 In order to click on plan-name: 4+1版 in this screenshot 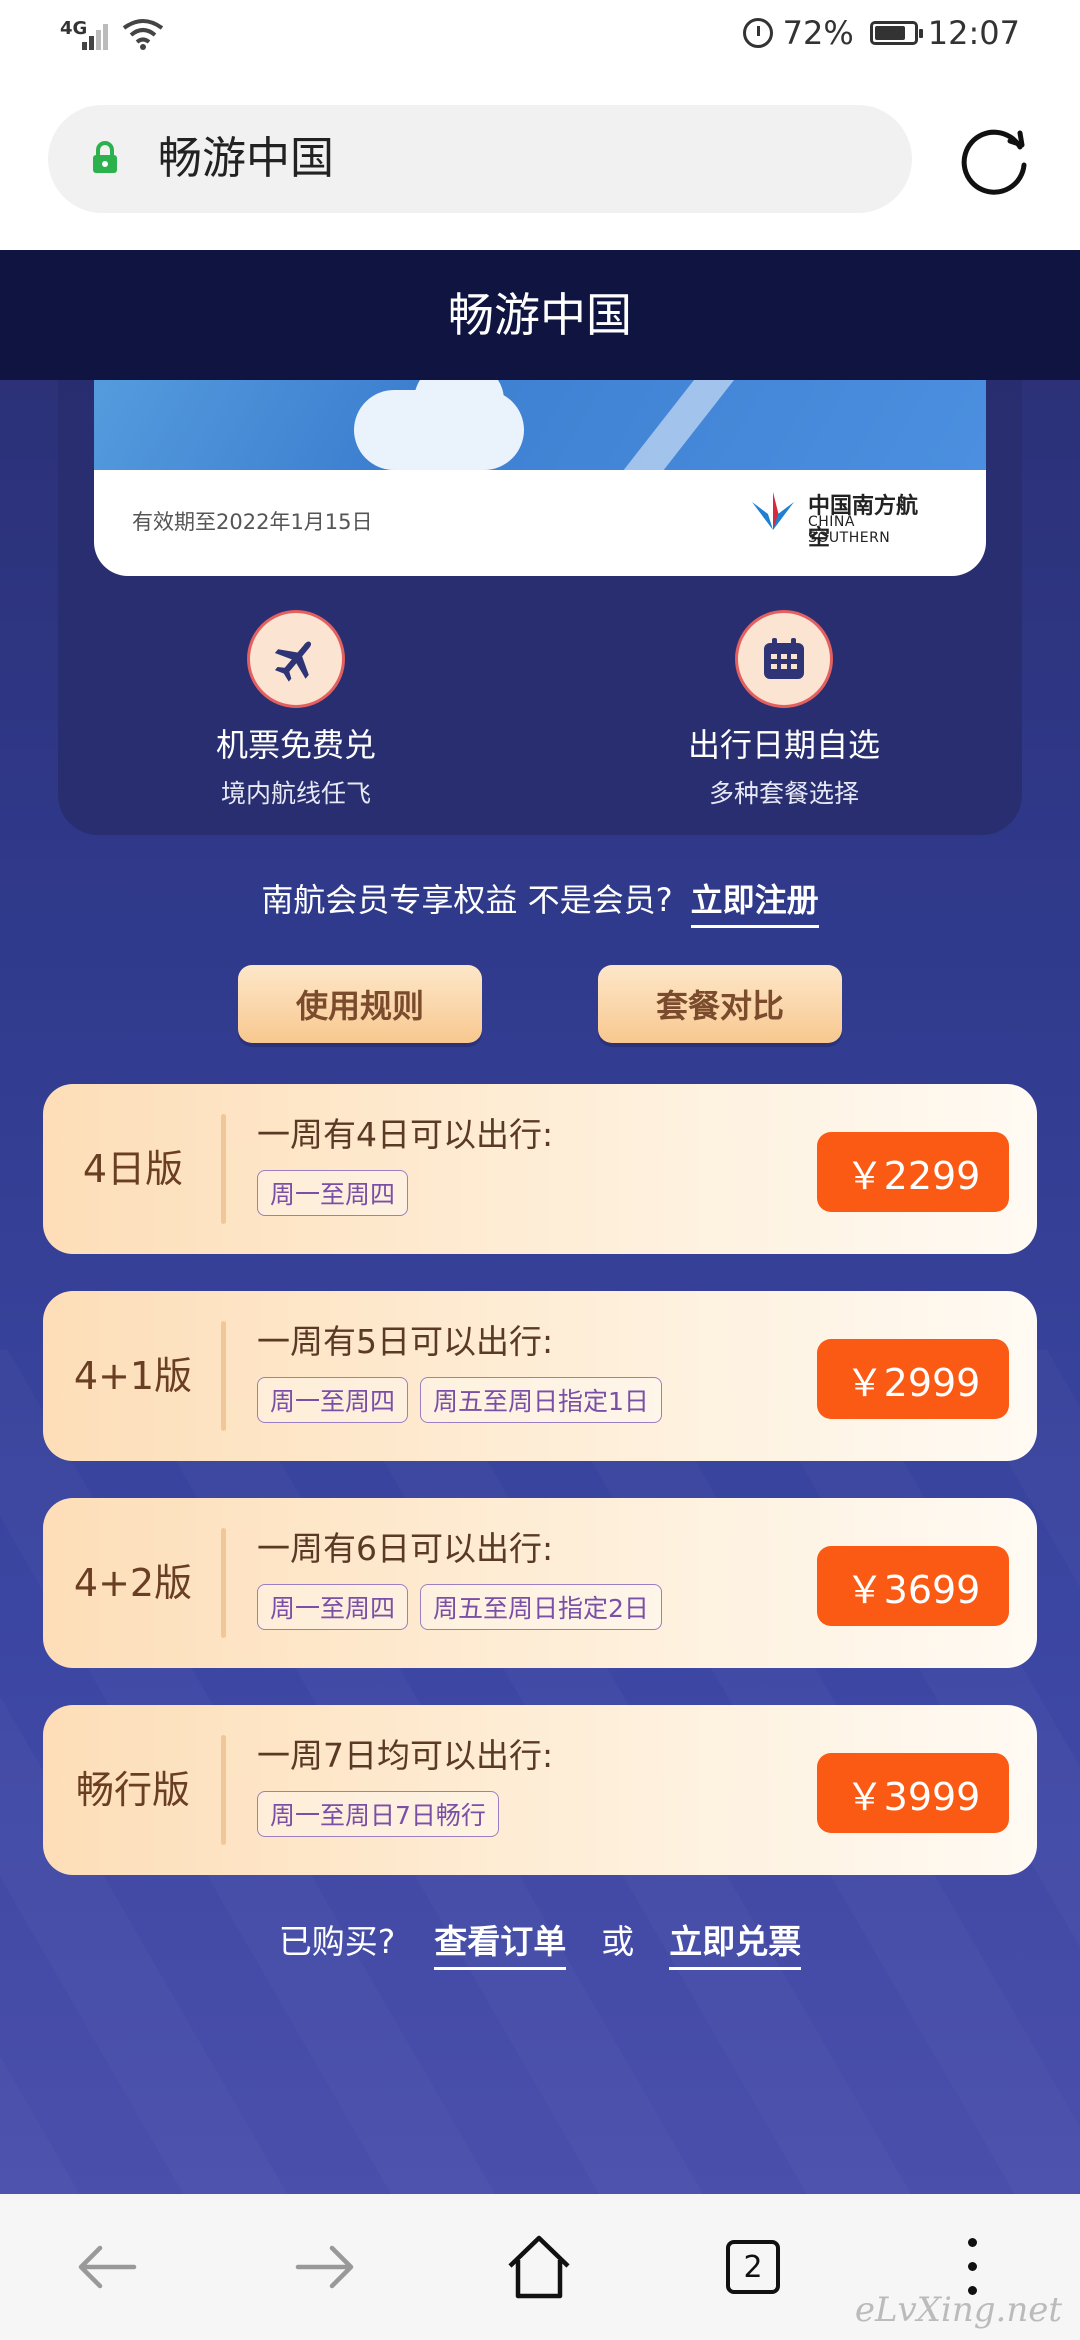, I will do `click(133, 1376)`.